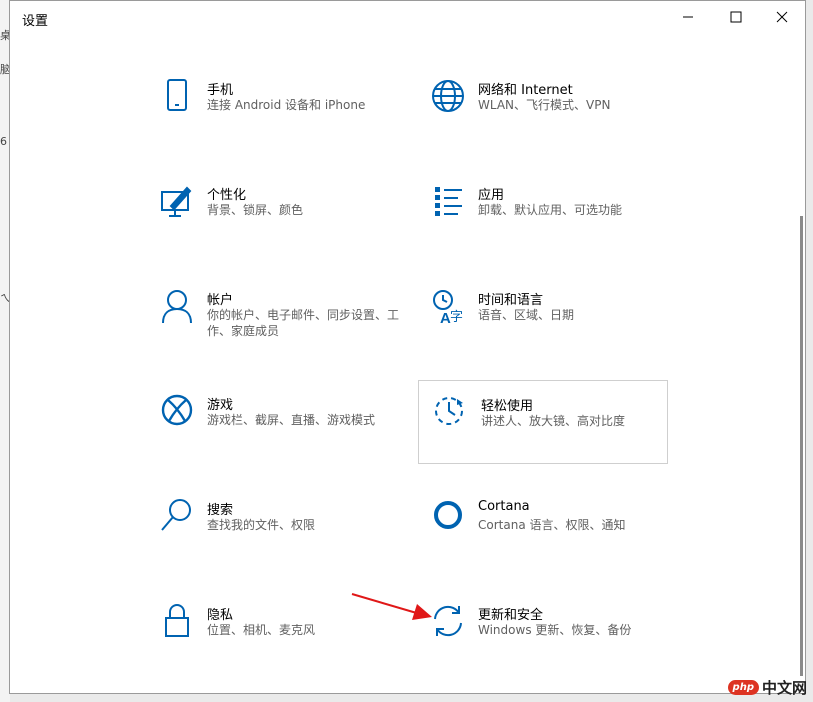  I want to click on globe-icon, so click(448, 97).